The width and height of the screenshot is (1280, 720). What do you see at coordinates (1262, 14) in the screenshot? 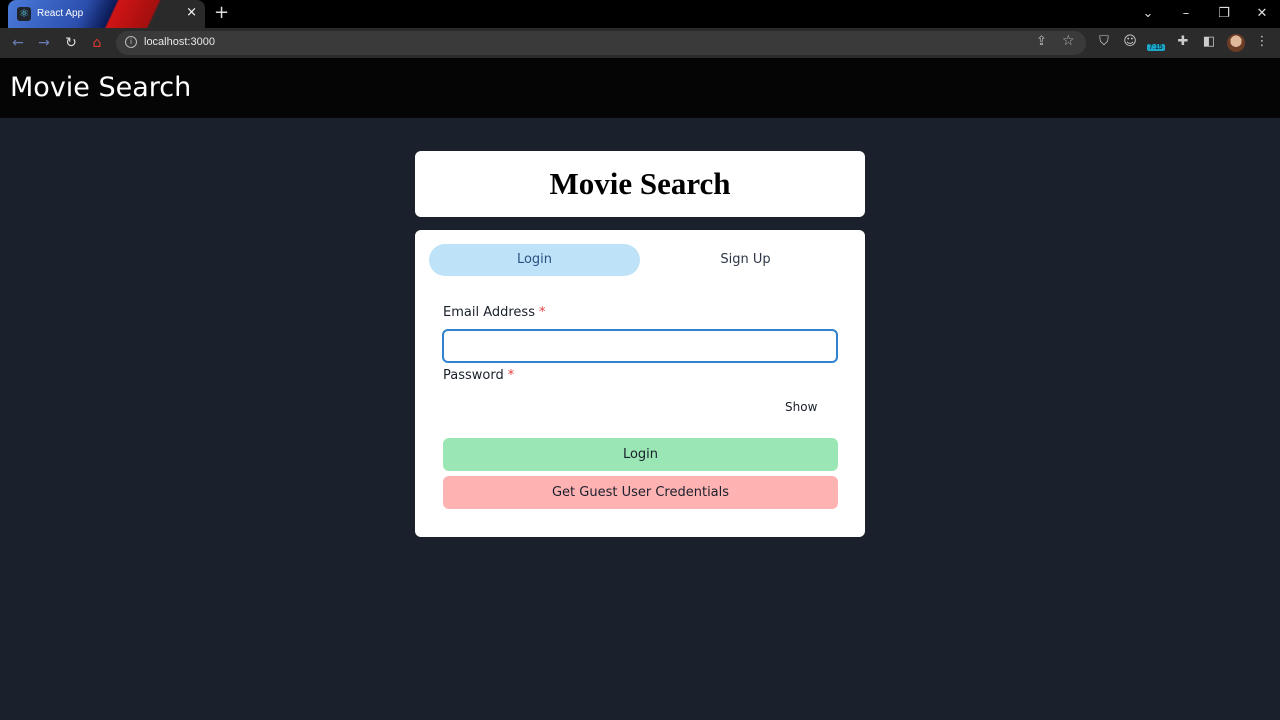
I see `close-window-icon: ✕` at bounding box center [1262, 14].